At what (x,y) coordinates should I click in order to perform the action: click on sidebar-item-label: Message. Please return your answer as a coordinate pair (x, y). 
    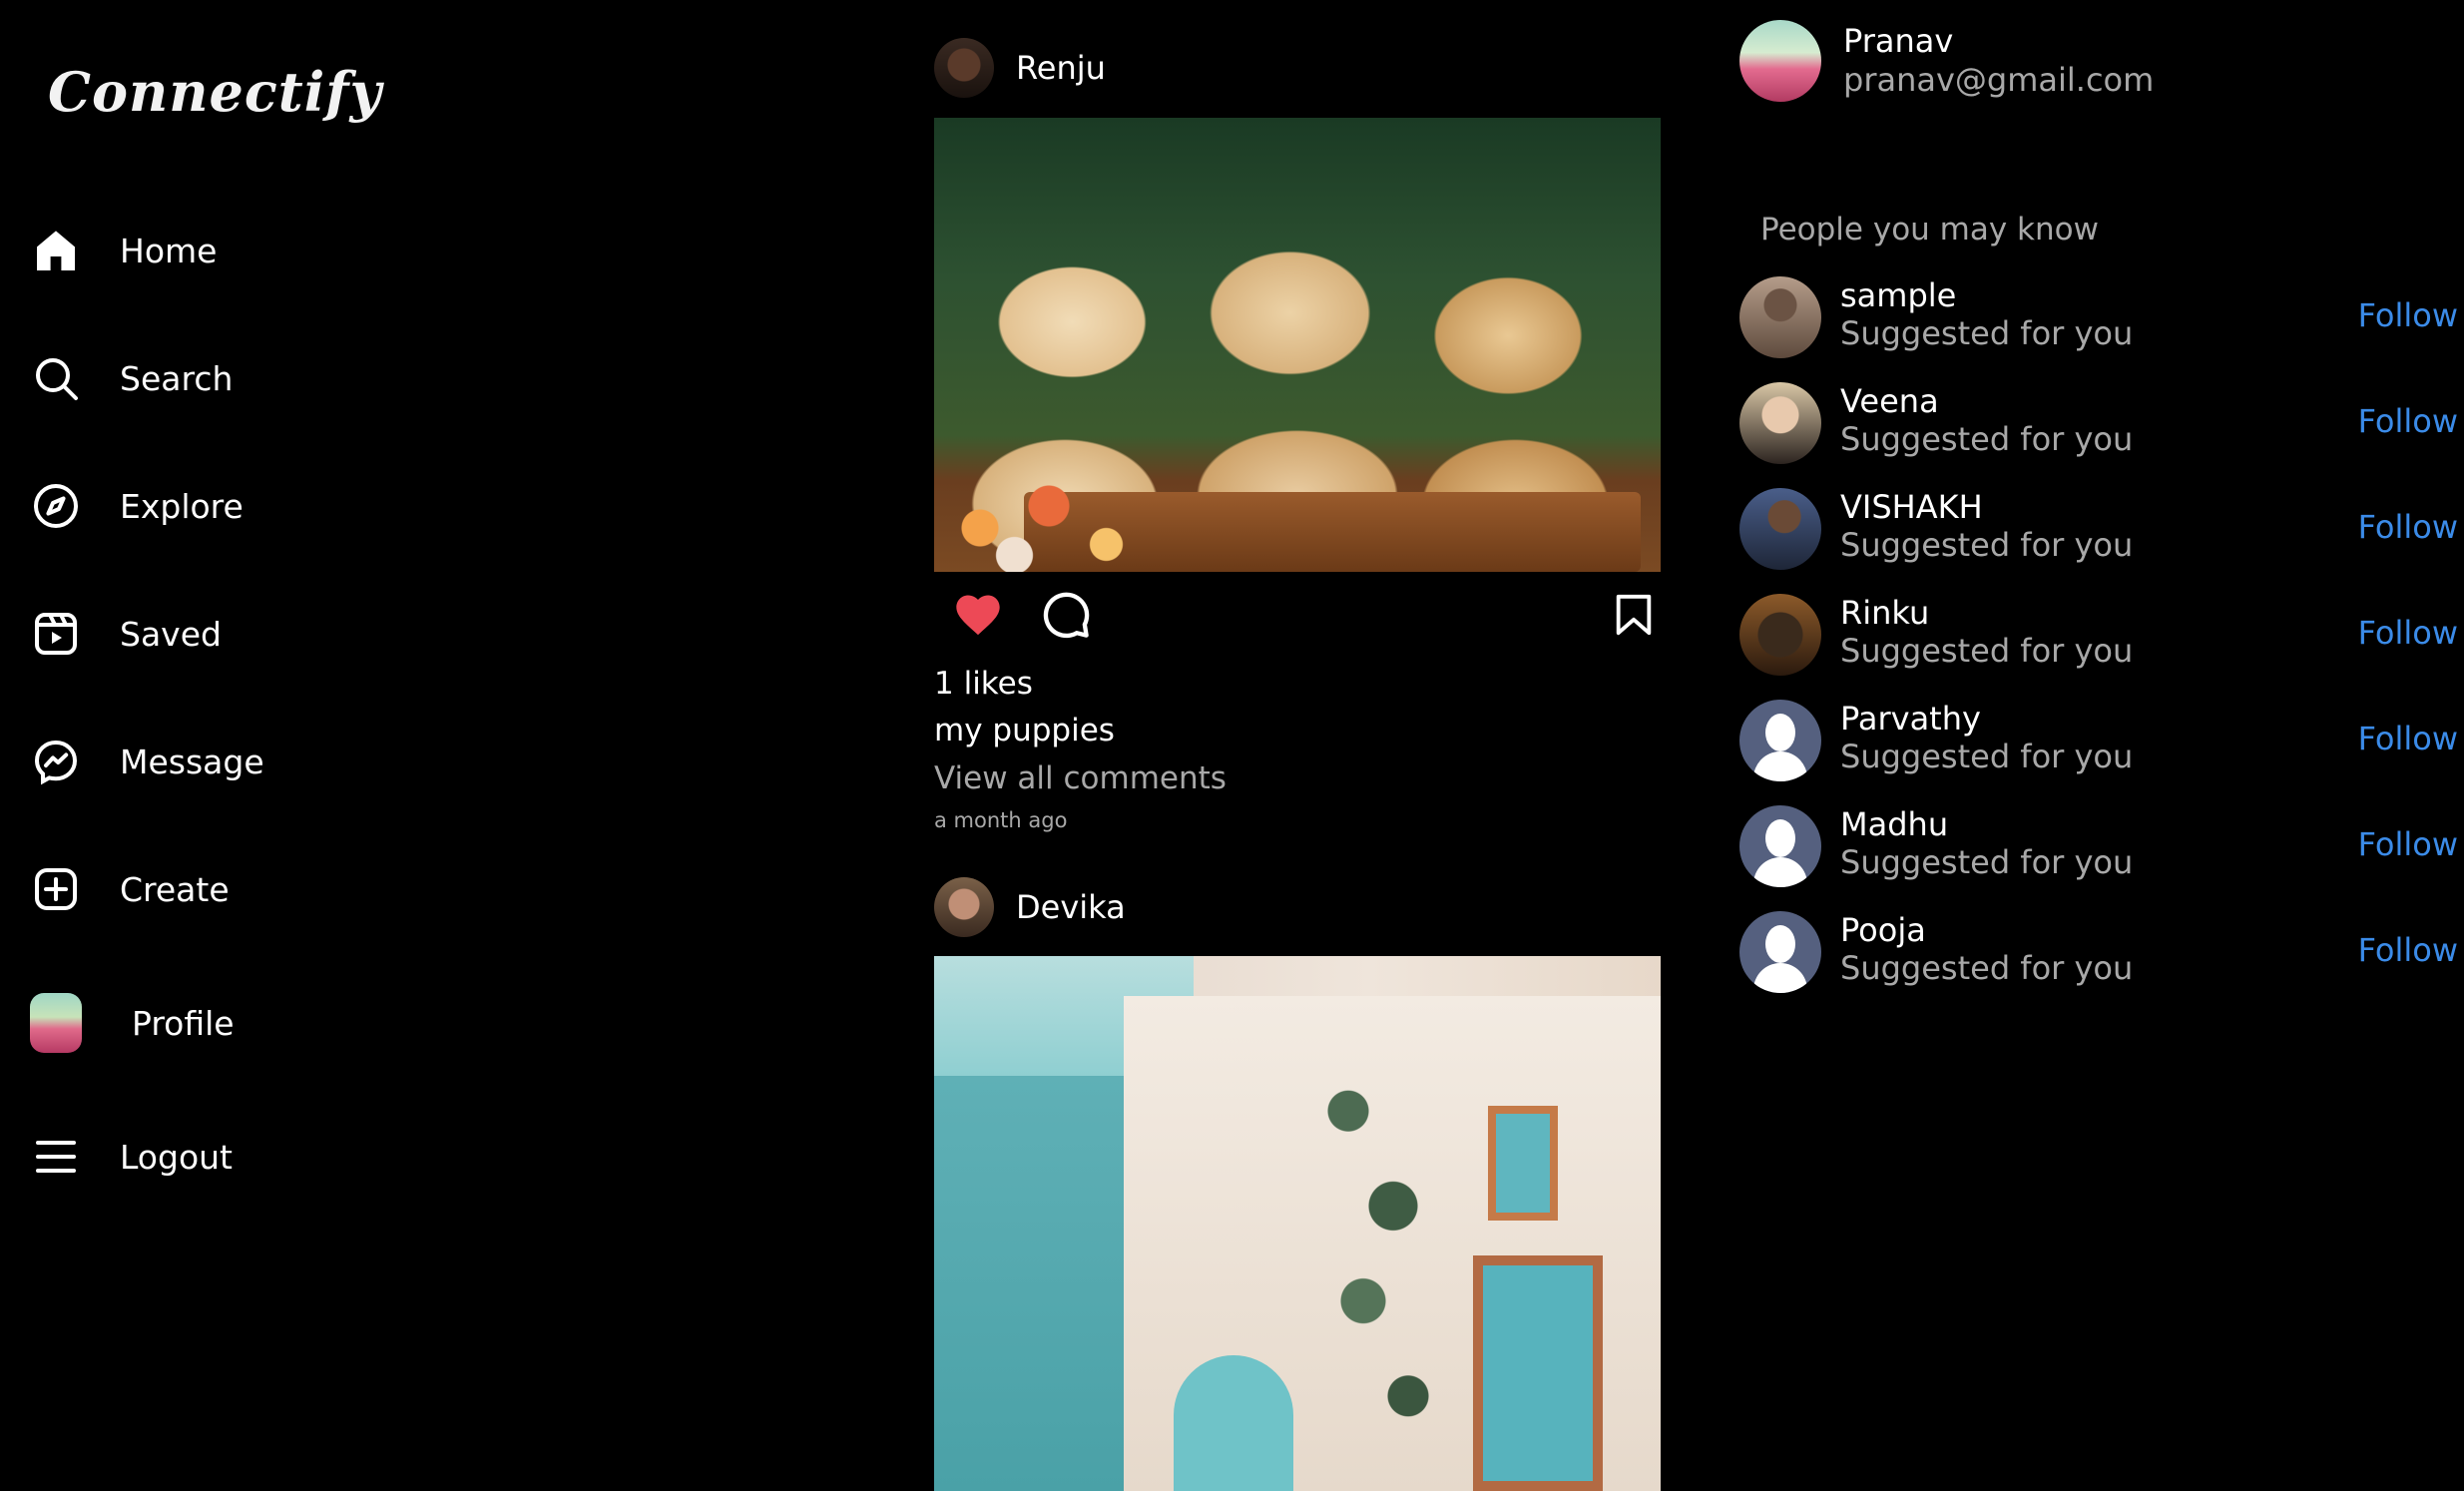
    Looking at the image, I should click on (192, 761).